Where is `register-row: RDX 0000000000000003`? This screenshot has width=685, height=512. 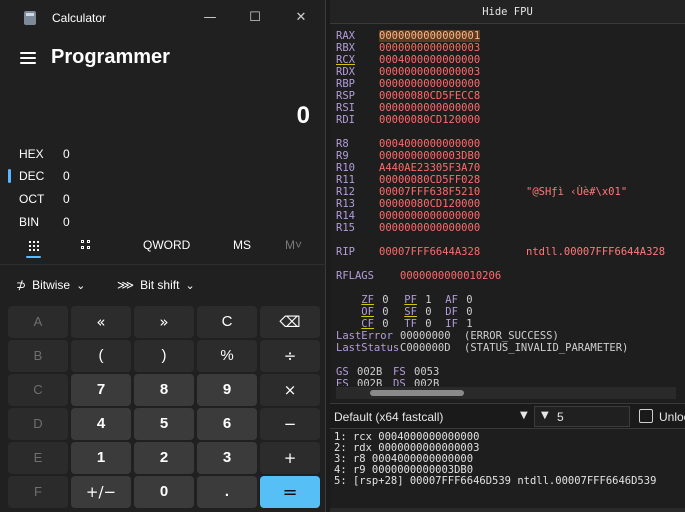
register-row: RDX 0000000000000003 is located at coordinates (408, 72).